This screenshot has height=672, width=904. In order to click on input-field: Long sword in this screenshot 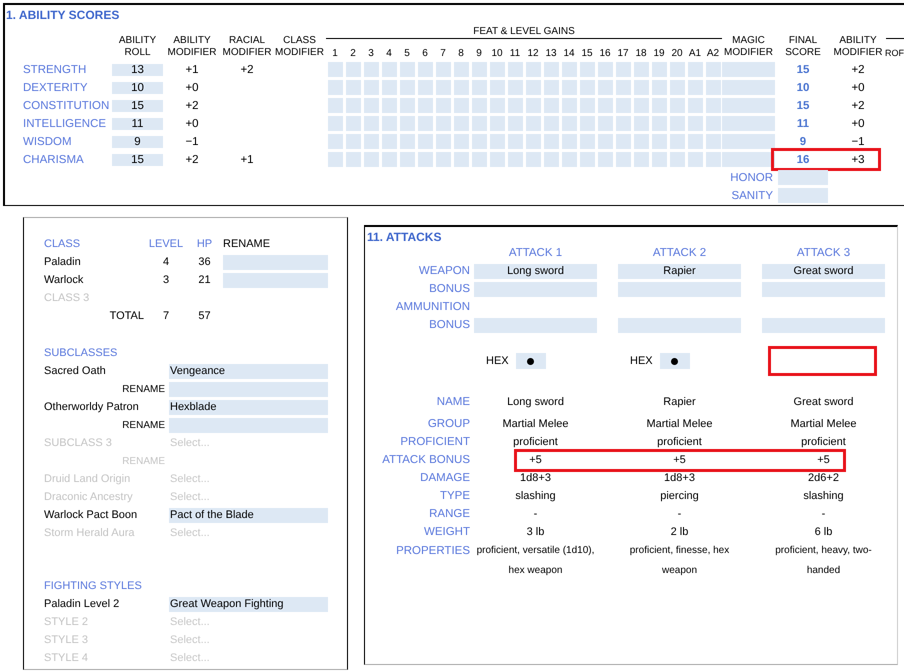, I will do `click(535, 271)`.